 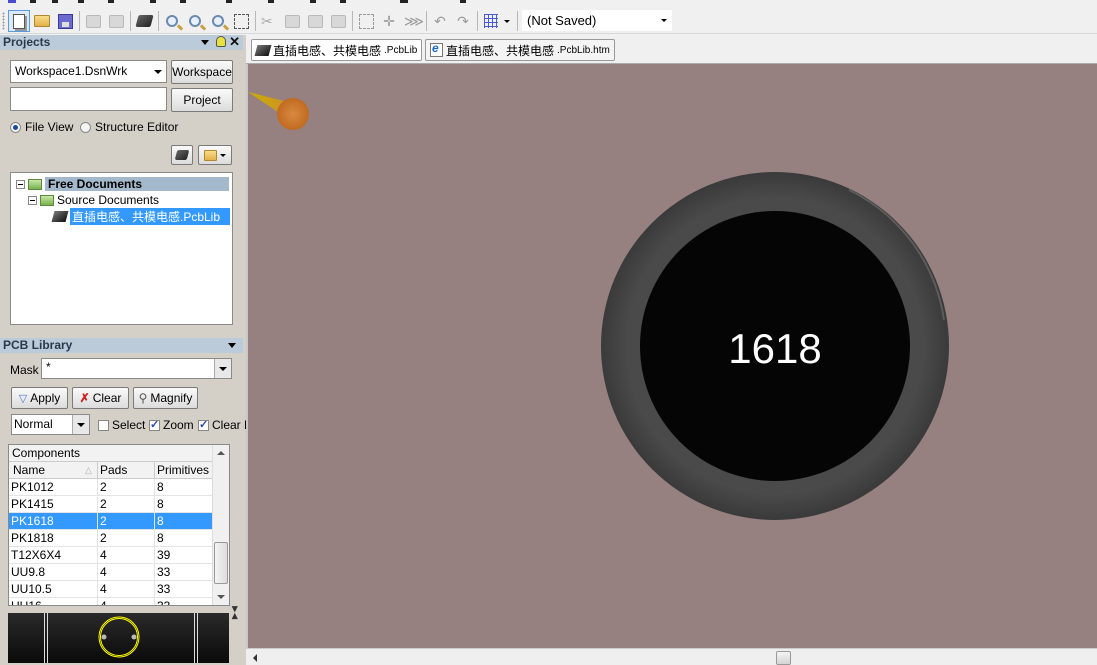 I want to click on close-icon: ✕, so click(x=234, y=41).